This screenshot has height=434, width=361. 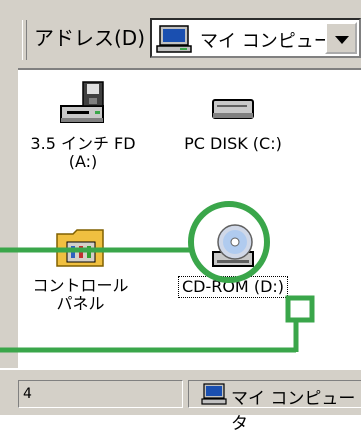 I want to click on address-label: アドレス(D), so click(x=90, y=38).